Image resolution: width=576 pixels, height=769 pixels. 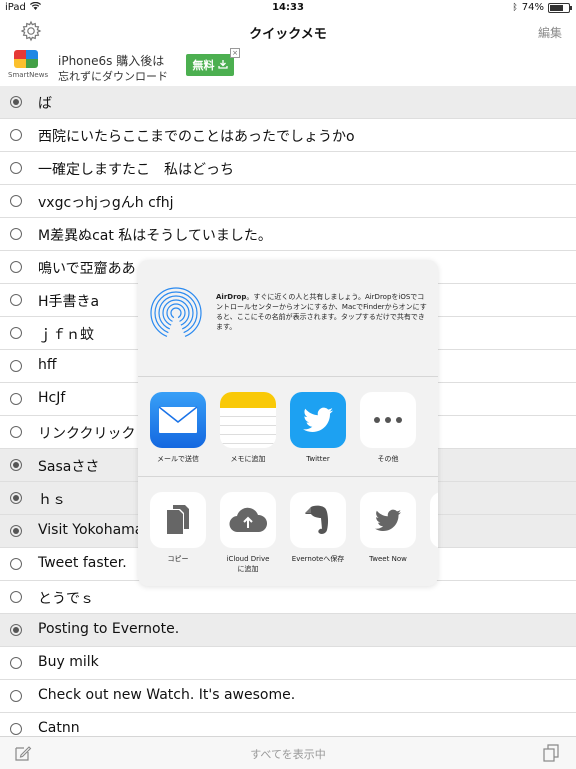 What do you see at coordinates (91, 530) in the screenshot?
I see `memo-text: Visit Yokohama` at bounding box center [91, 530].